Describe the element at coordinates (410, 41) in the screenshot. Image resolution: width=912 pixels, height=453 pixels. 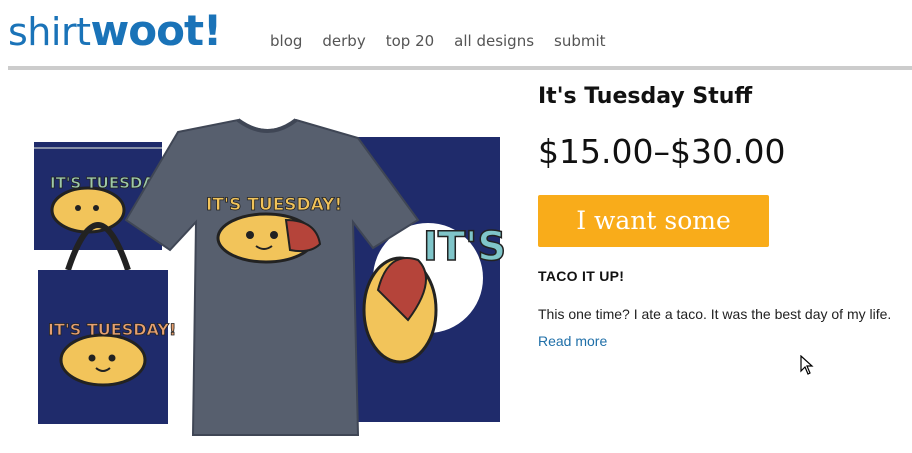
I see `nav-item-top-20: top 20` at that location.